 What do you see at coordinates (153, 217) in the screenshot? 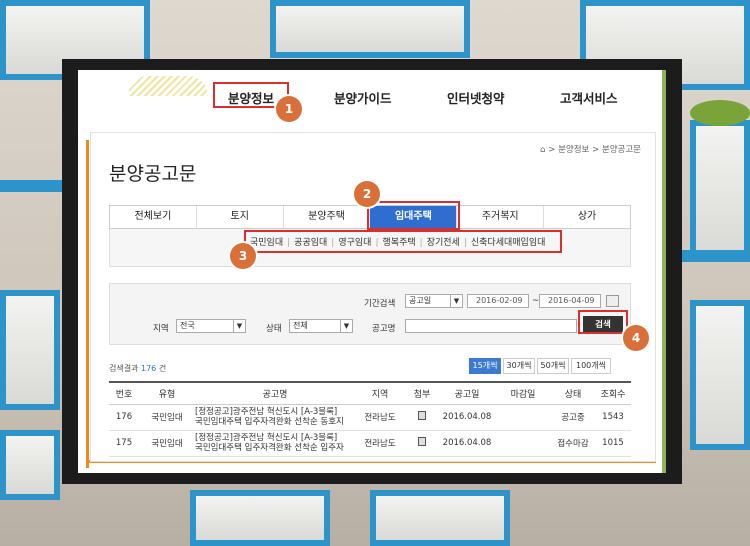
I see `tab-all: 전체보기` at bounding box center [153, 217].